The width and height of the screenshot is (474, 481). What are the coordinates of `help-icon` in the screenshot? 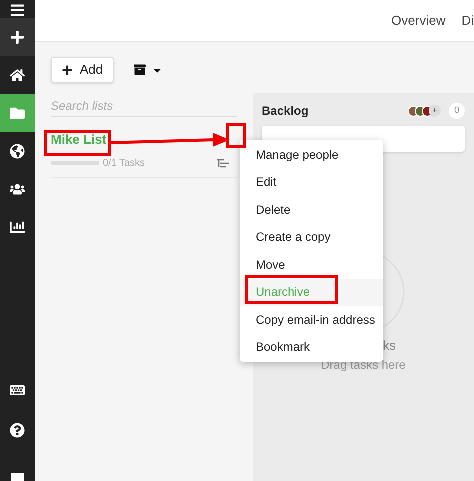 It's located at (17, 430).